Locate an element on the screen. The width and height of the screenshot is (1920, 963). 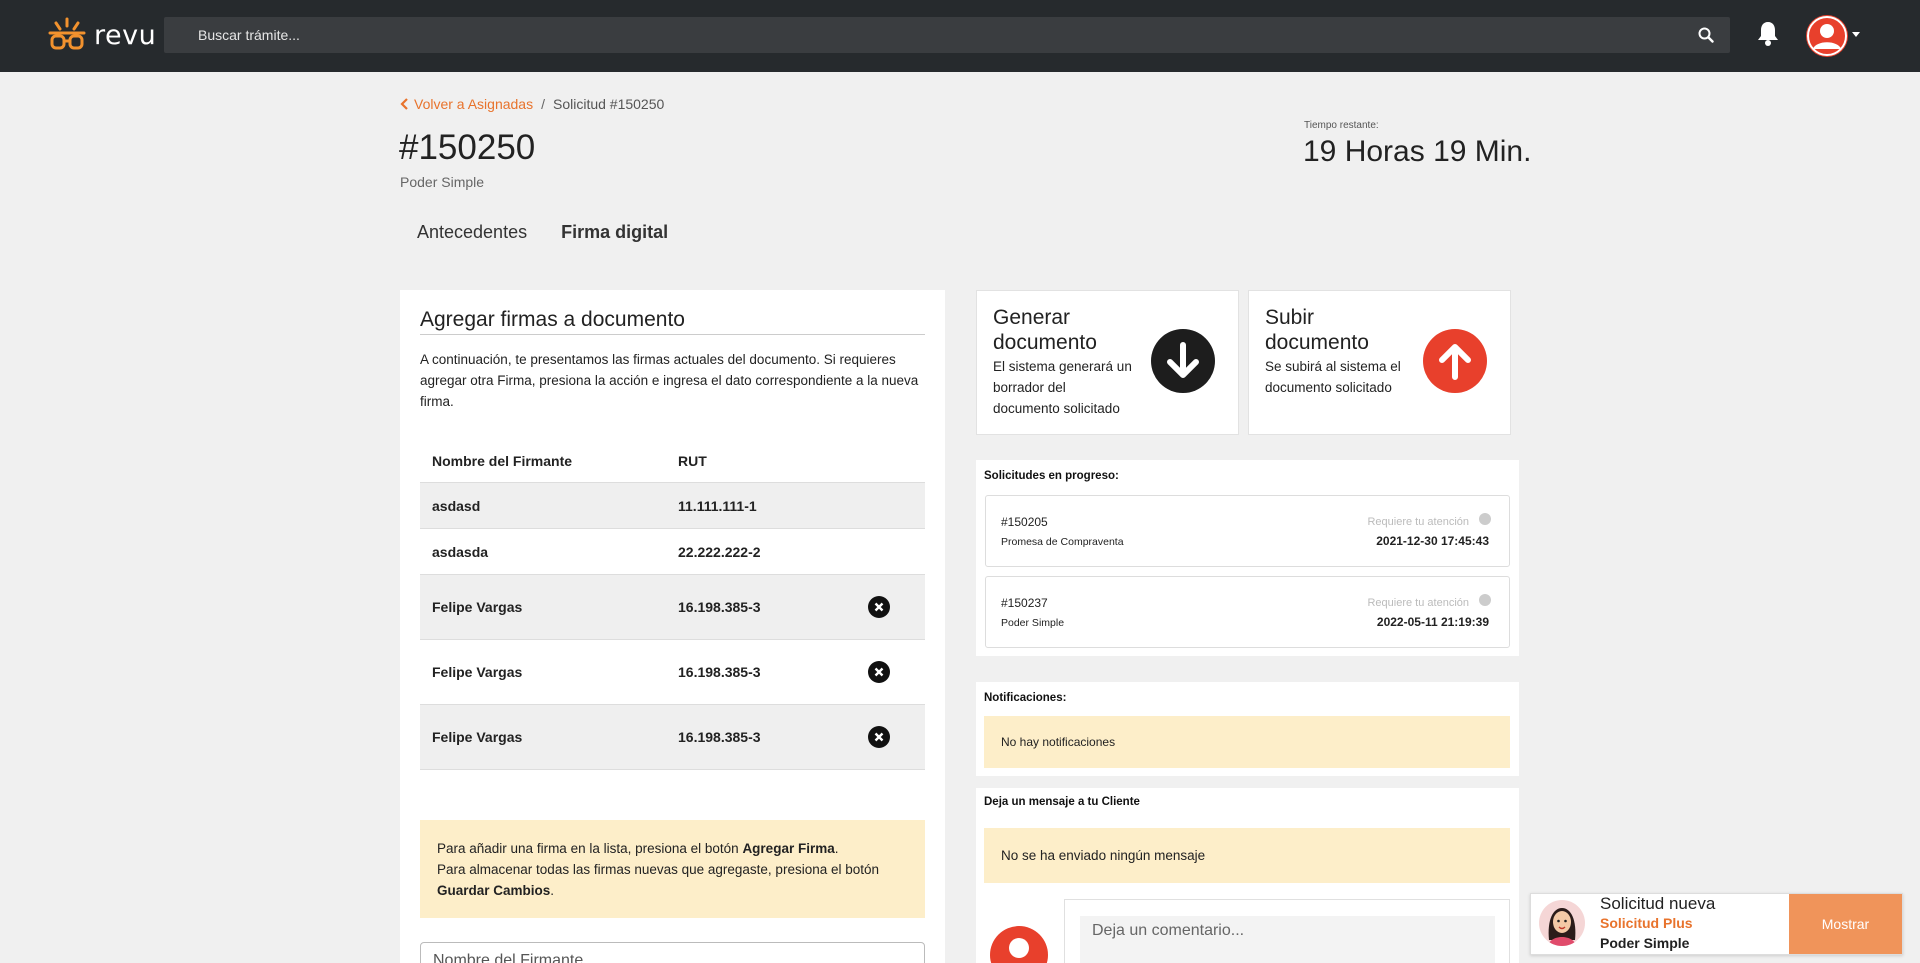
signatures-card-title: Agregar firmas a documento is located at coordinates (672, 321).